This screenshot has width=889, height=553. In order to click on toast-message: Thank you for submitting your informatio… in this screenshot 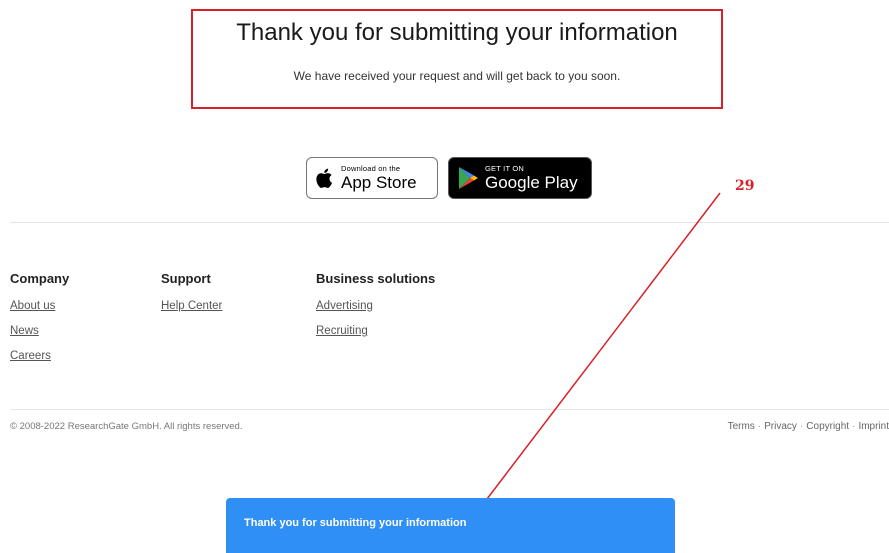, I will do `click(355, 523)`.